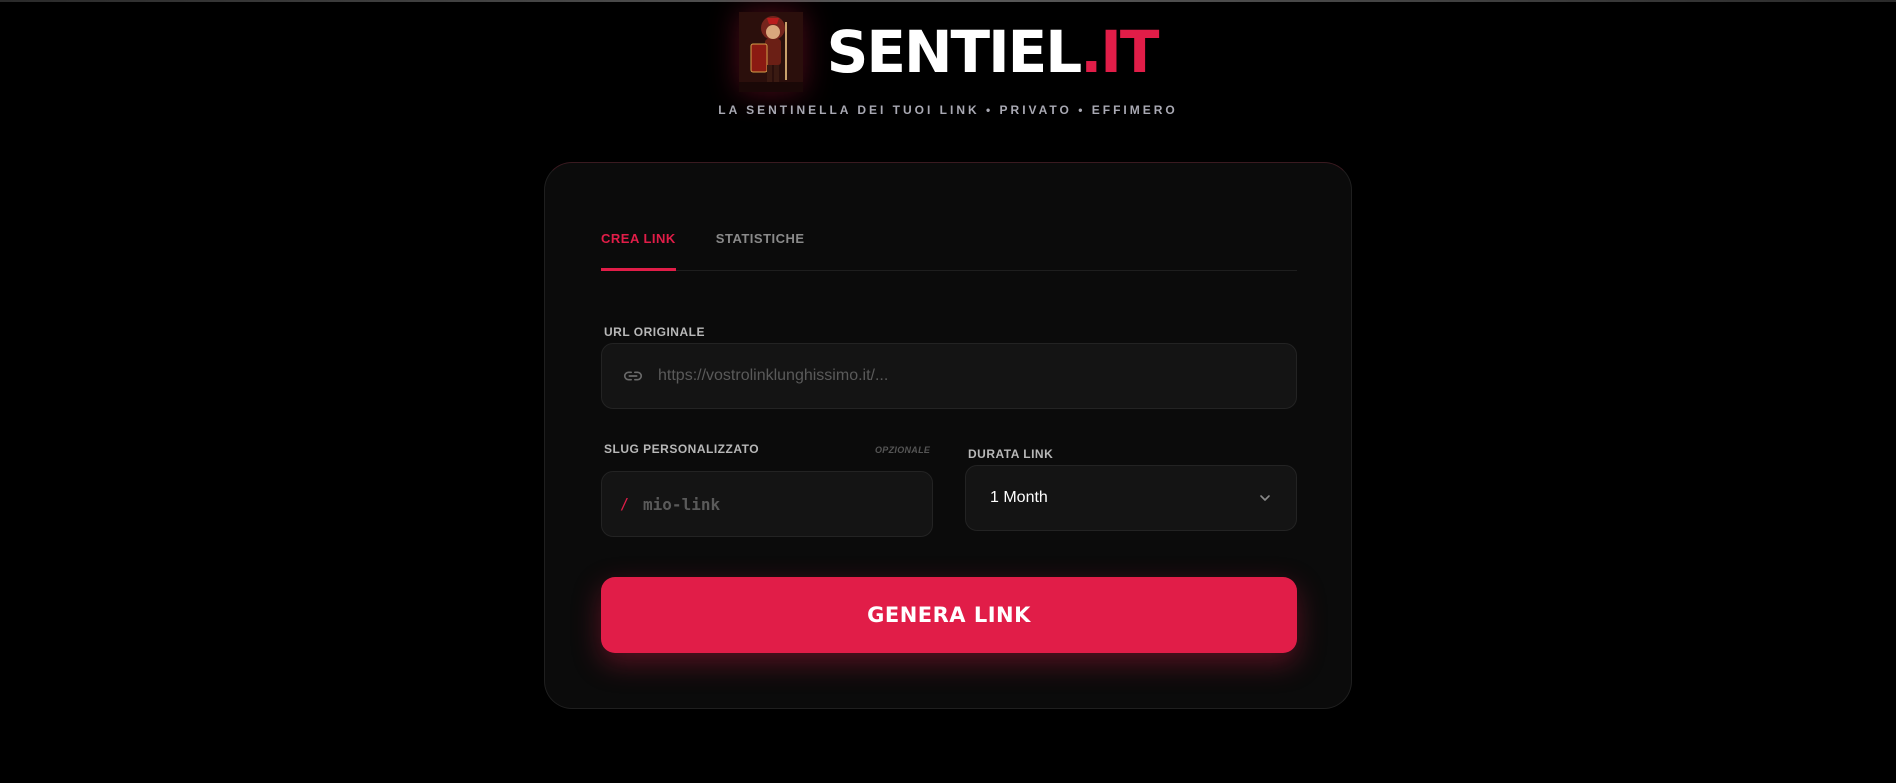 The width and height of the screenshot is (1896, 783). I want to click on tab-statistiche: STATISTICHE, so click(760, 248).